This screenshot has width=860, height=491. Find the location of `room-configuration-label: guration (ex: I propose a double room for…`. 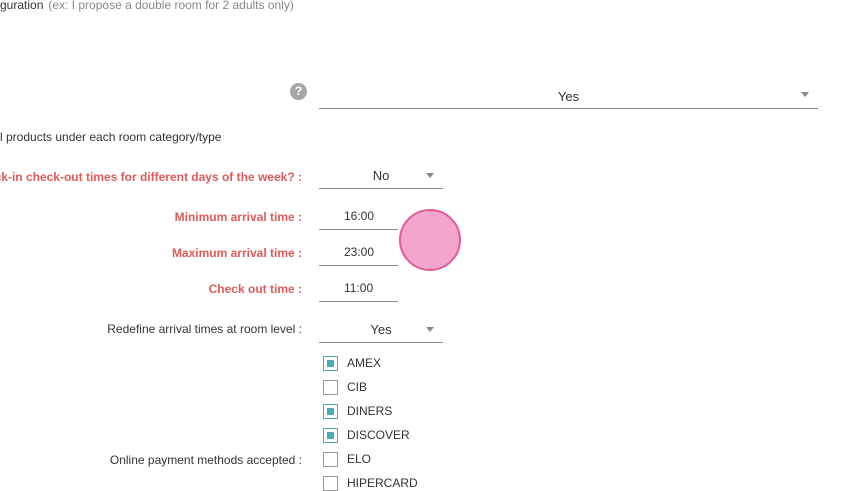

room-configuration-label: guration (ex: I propose a double room for… is located at coordinates (147, 6).